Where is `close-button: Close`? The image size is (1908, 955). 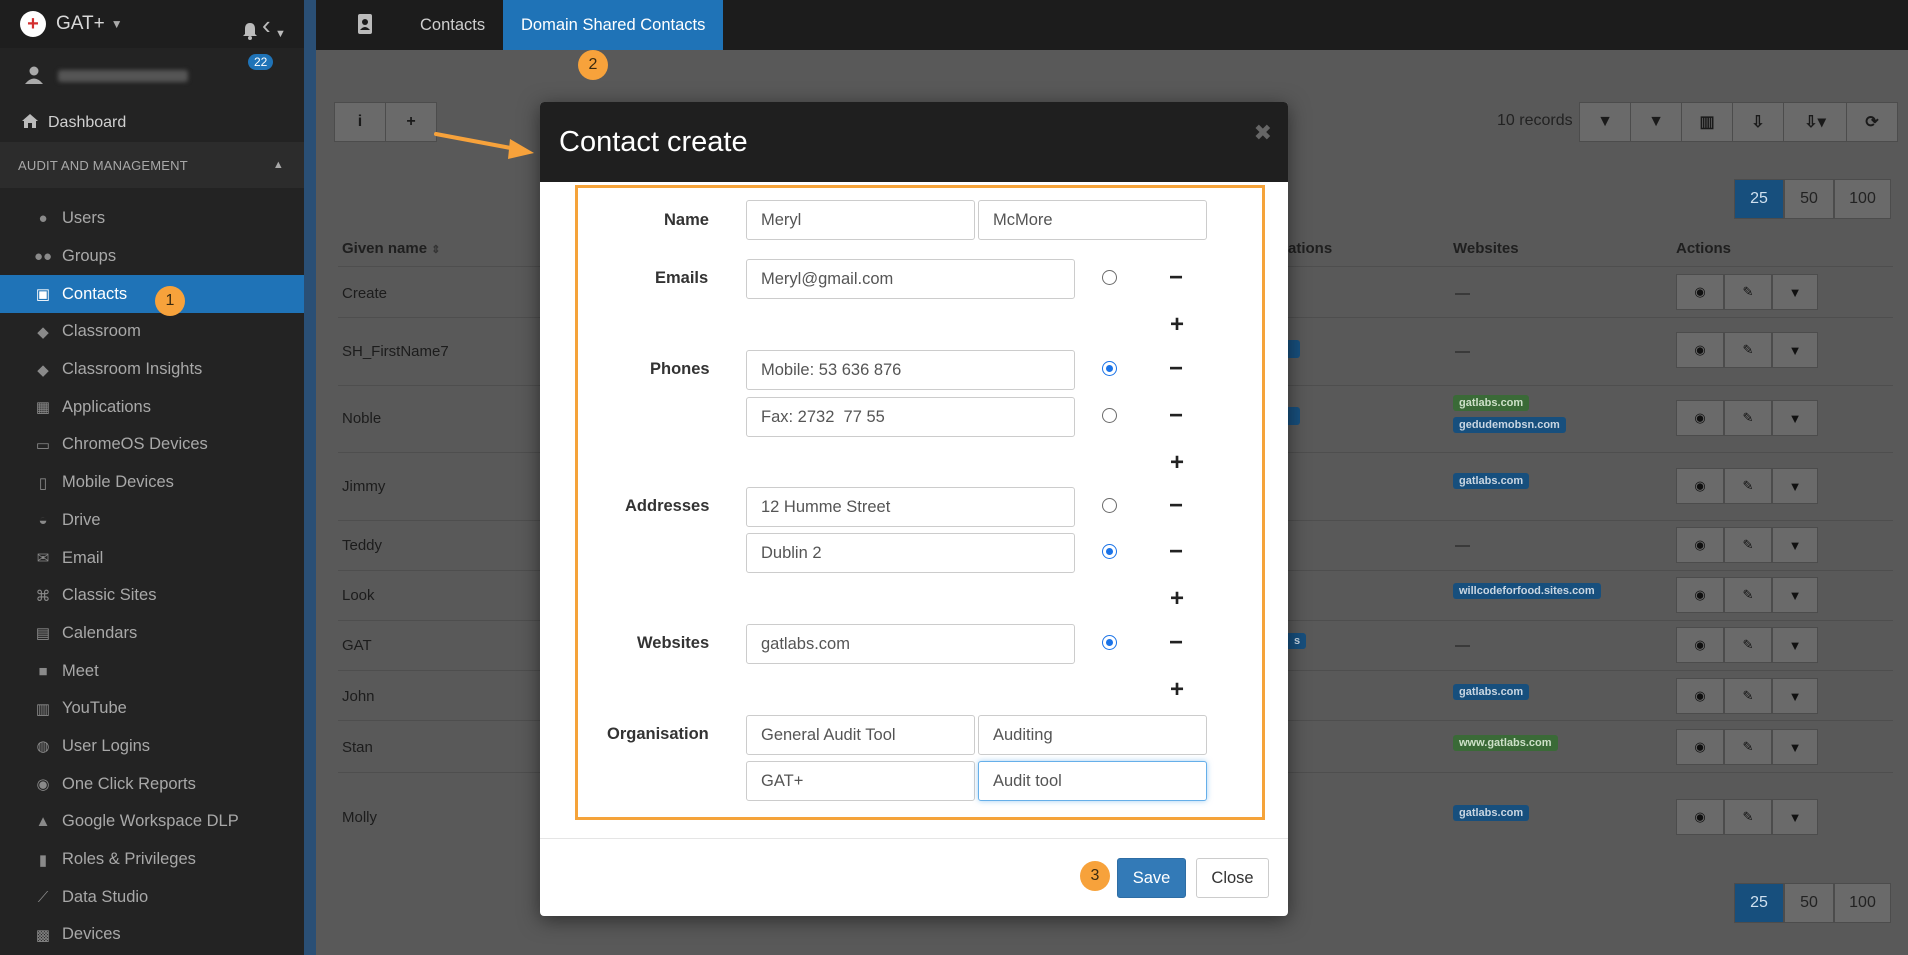
close-button: Close is located at coordinates (1232, 878).